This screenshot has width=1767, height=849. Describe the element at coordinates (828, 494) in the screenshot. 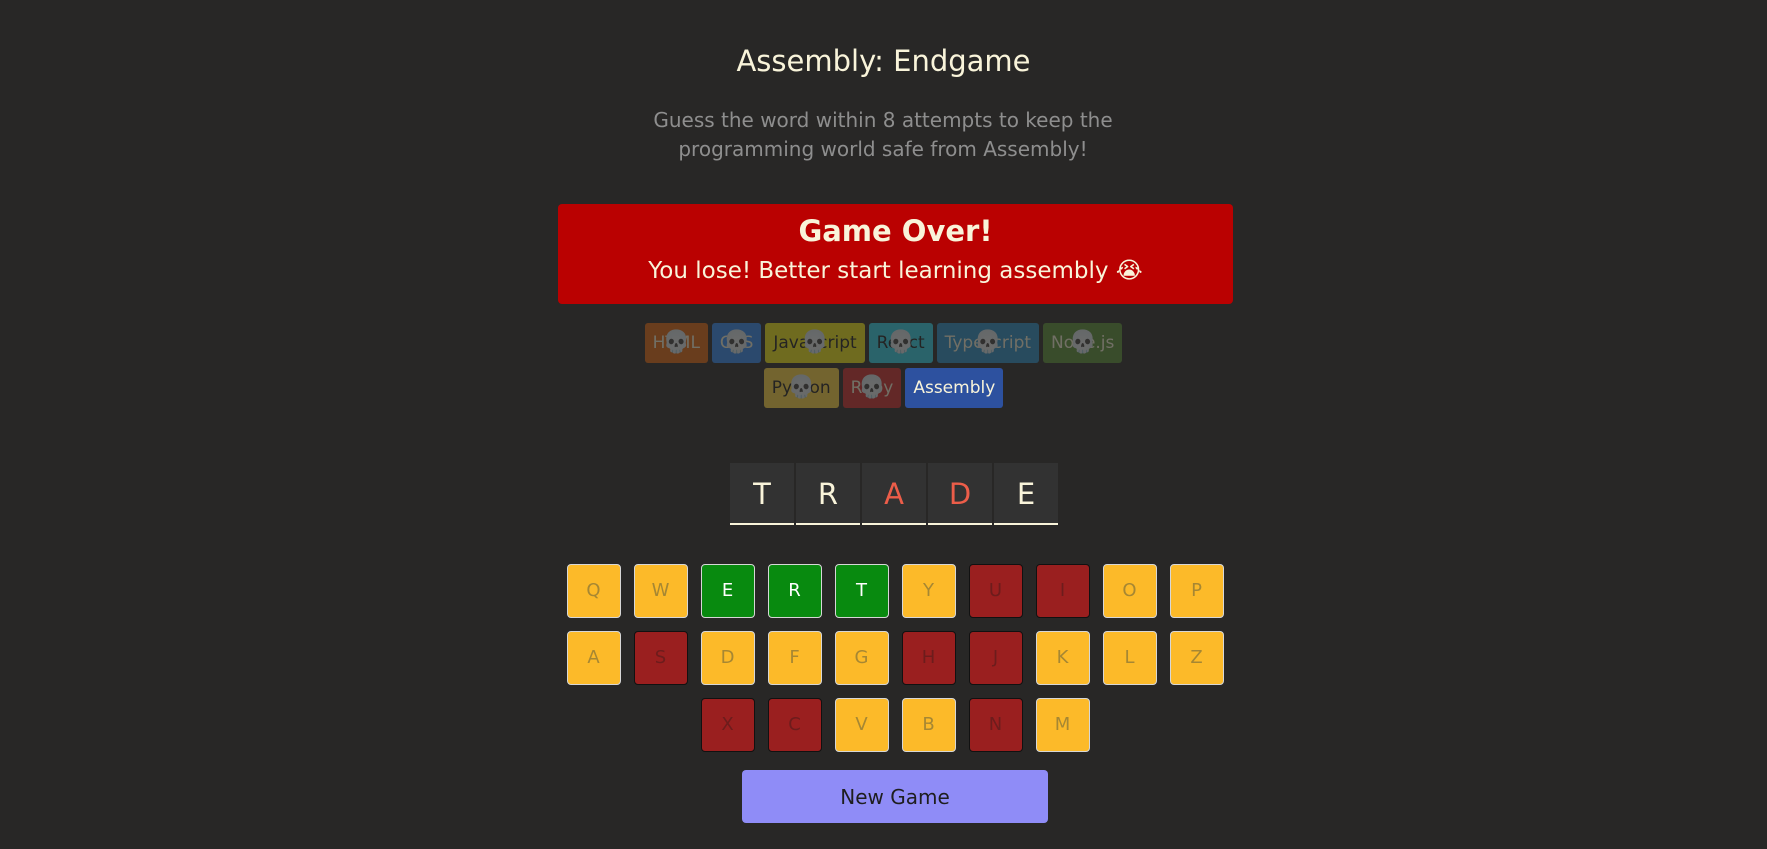

I see `word-letter: R` at that location.